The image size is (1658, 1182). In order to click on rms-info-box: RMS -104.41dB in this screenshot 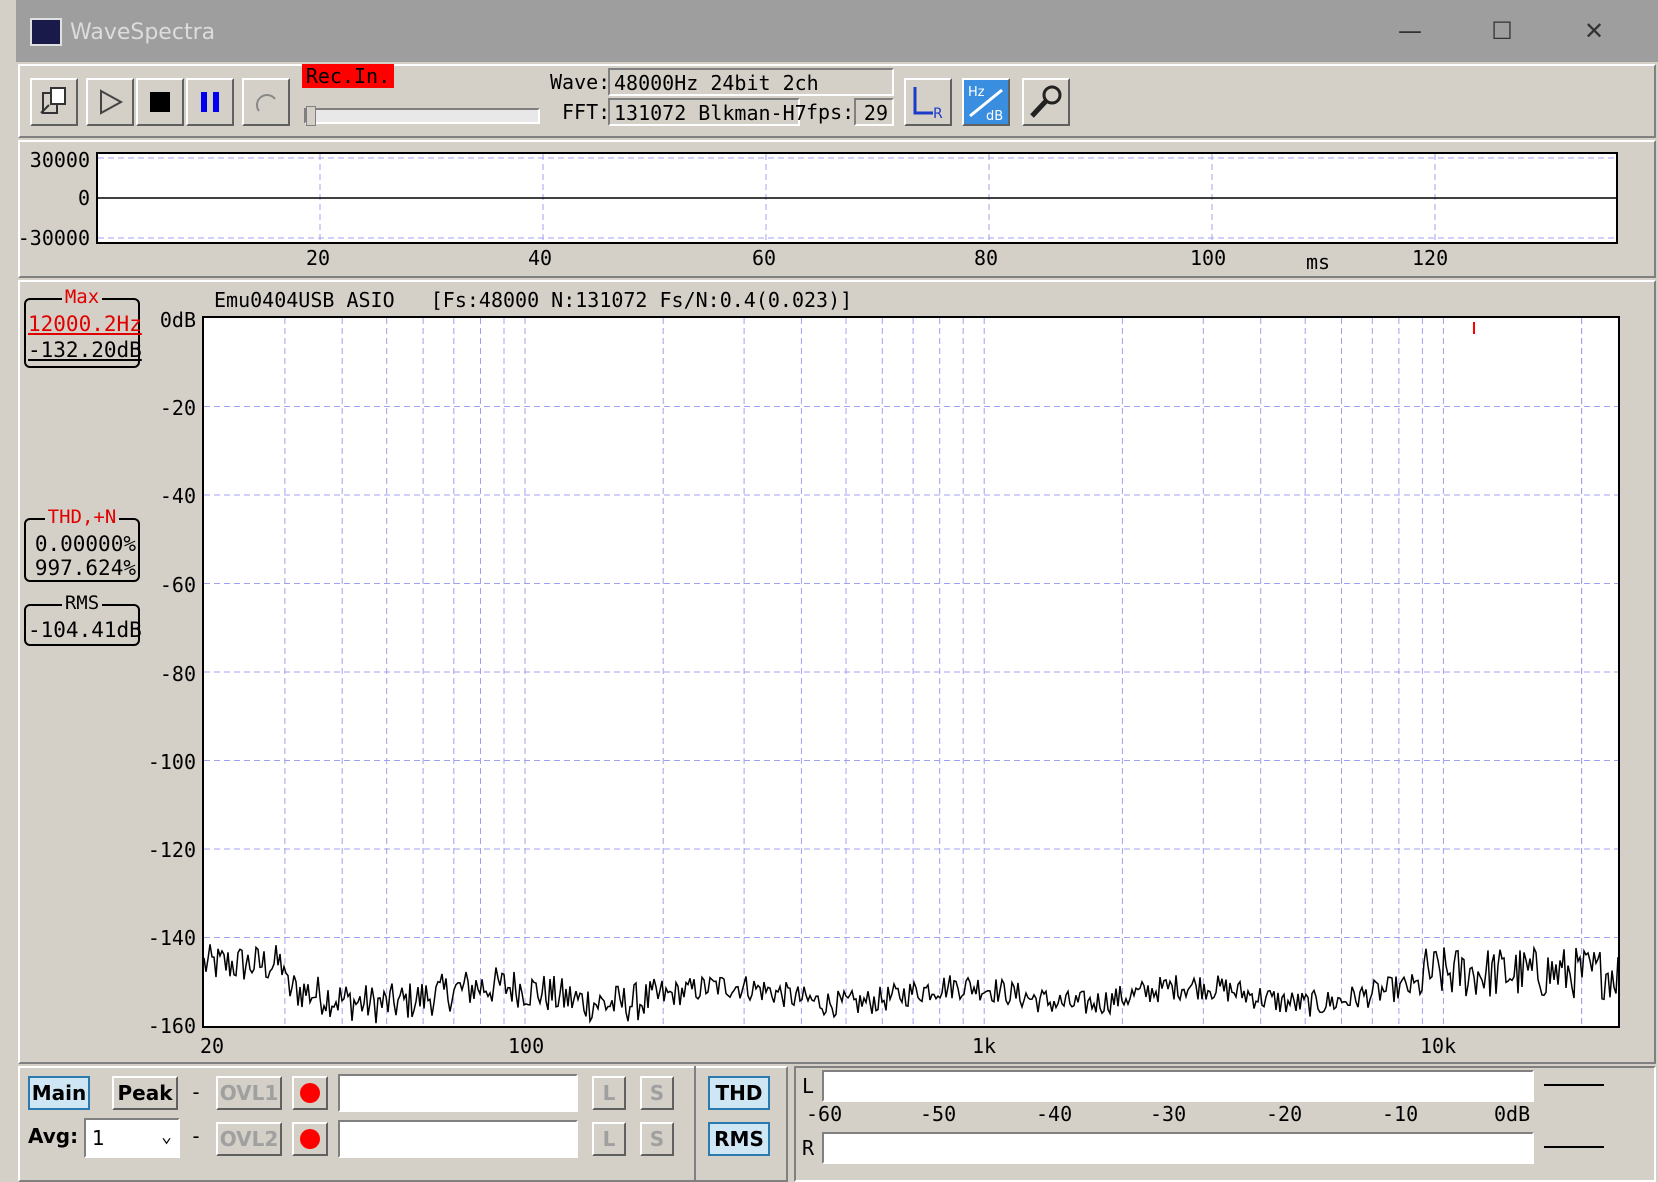, I will do `click(83, 619)`.